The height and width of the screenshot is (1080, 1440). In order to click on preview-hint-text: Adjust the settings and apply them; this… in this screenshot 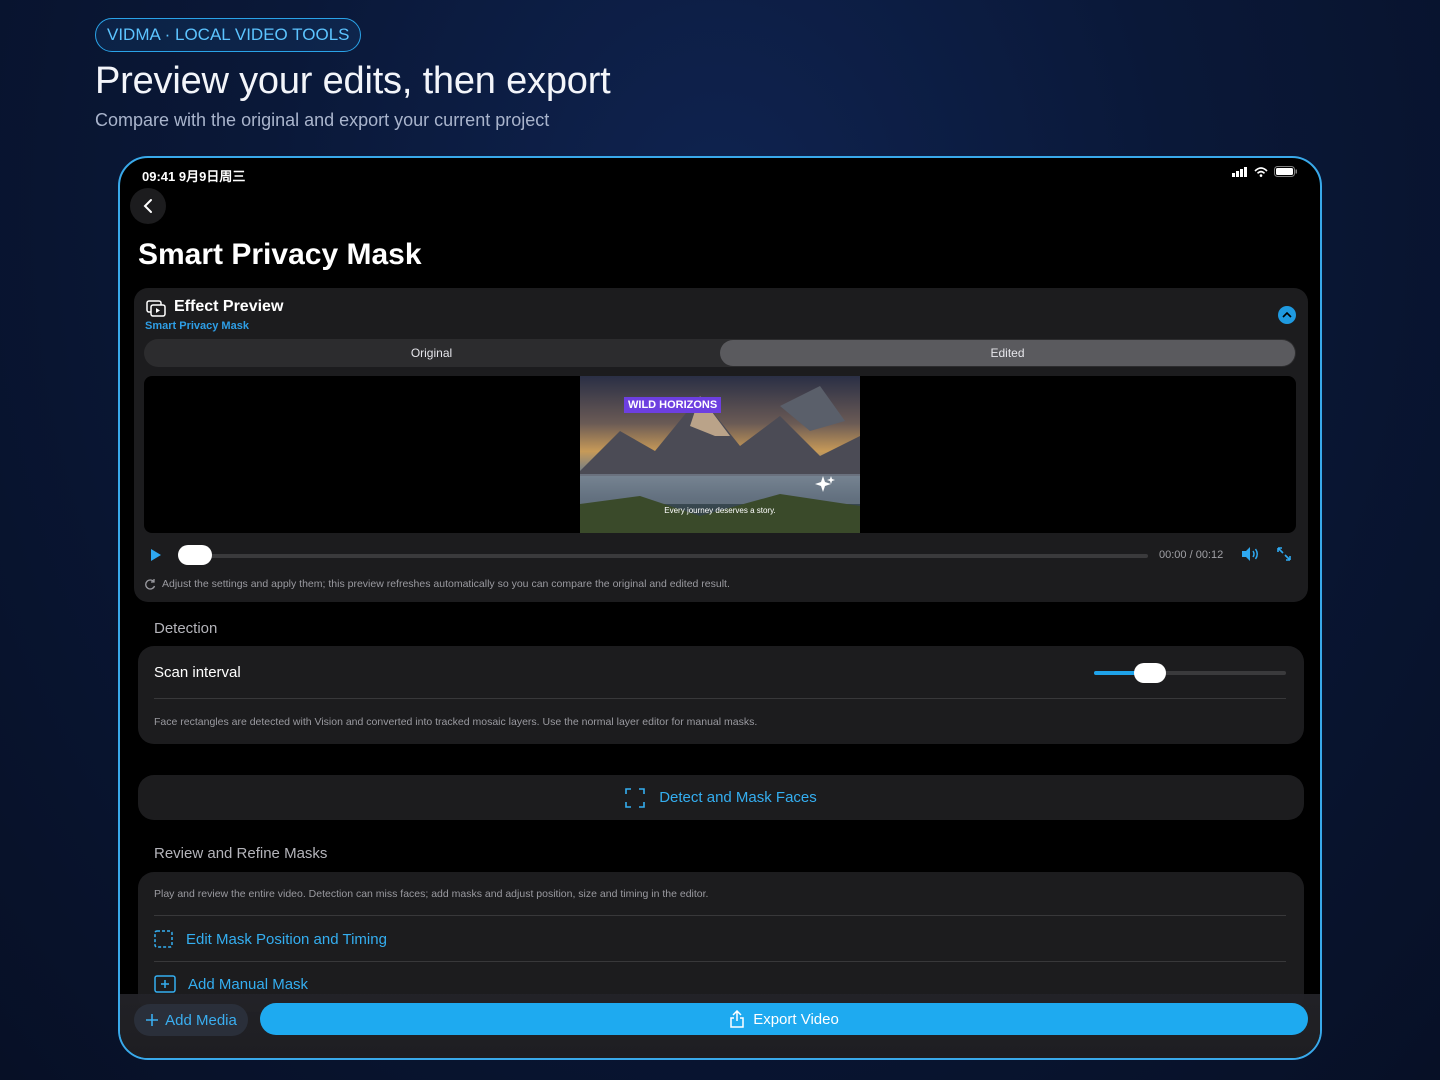, I will do `click(446, 584)`.